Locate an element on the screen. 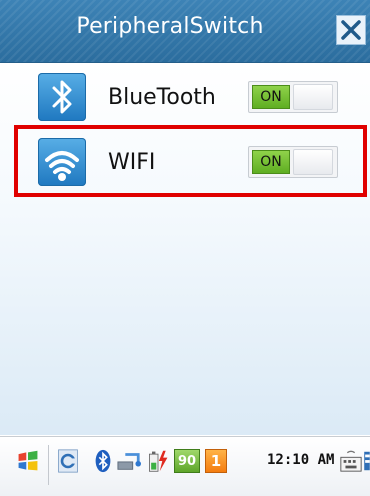  bluetooth-toggle-state: ON is located at coordinates (271, 97).